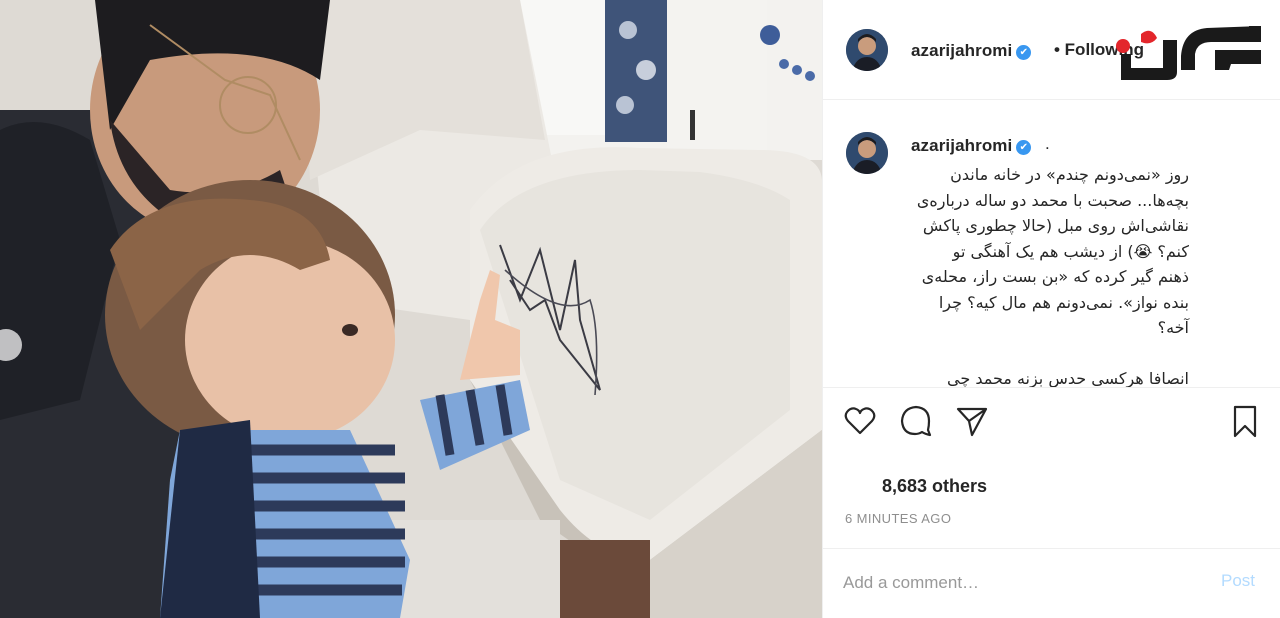 Image resolution: width=1280 pixels, height=618 pixels. I want to click on rokna-logo-icon, so click(1188, 53).